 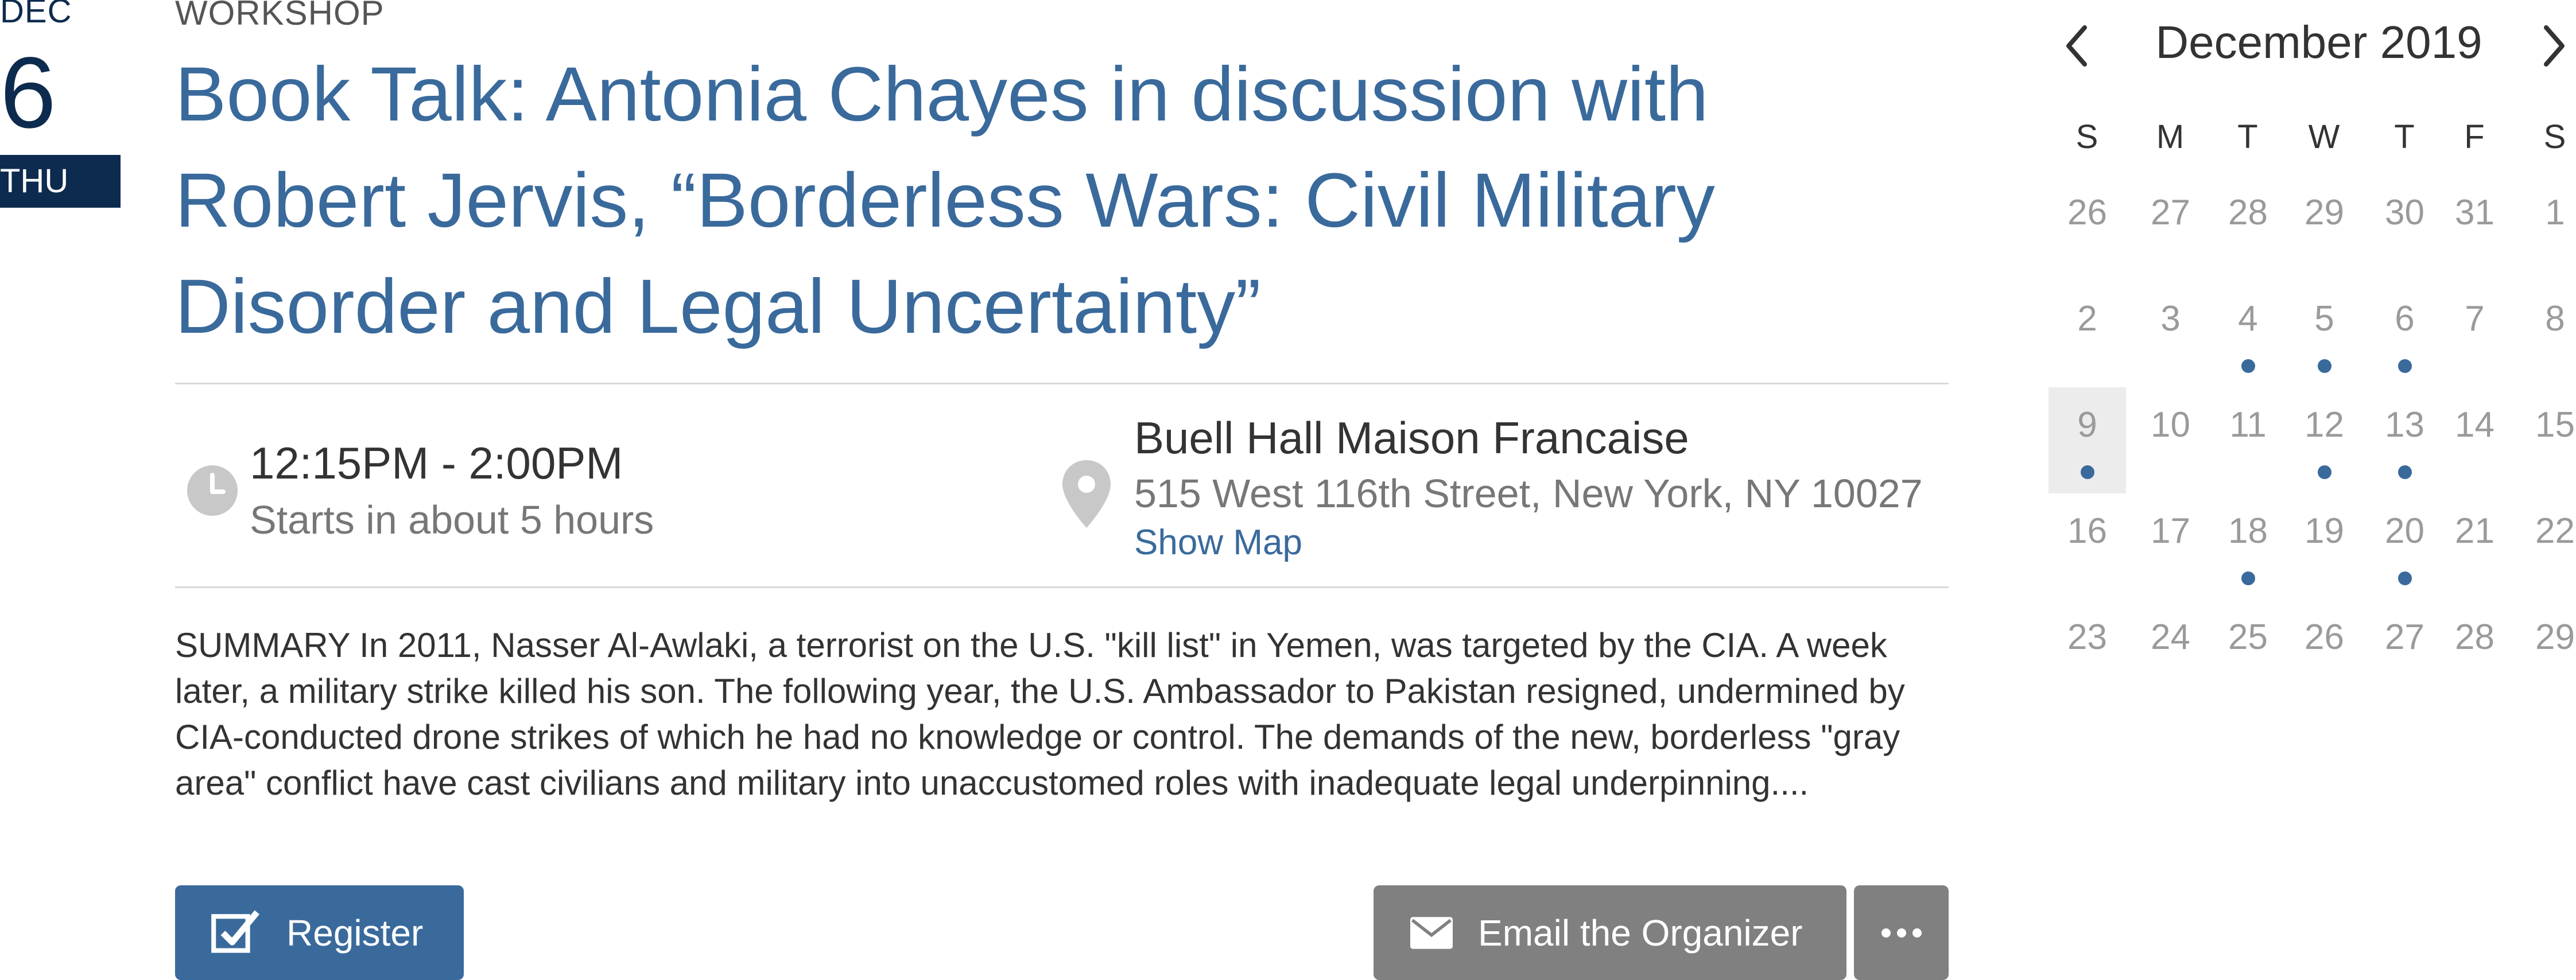 I want to click on event-category: WORKSHOP, so click(x=280, y=16).